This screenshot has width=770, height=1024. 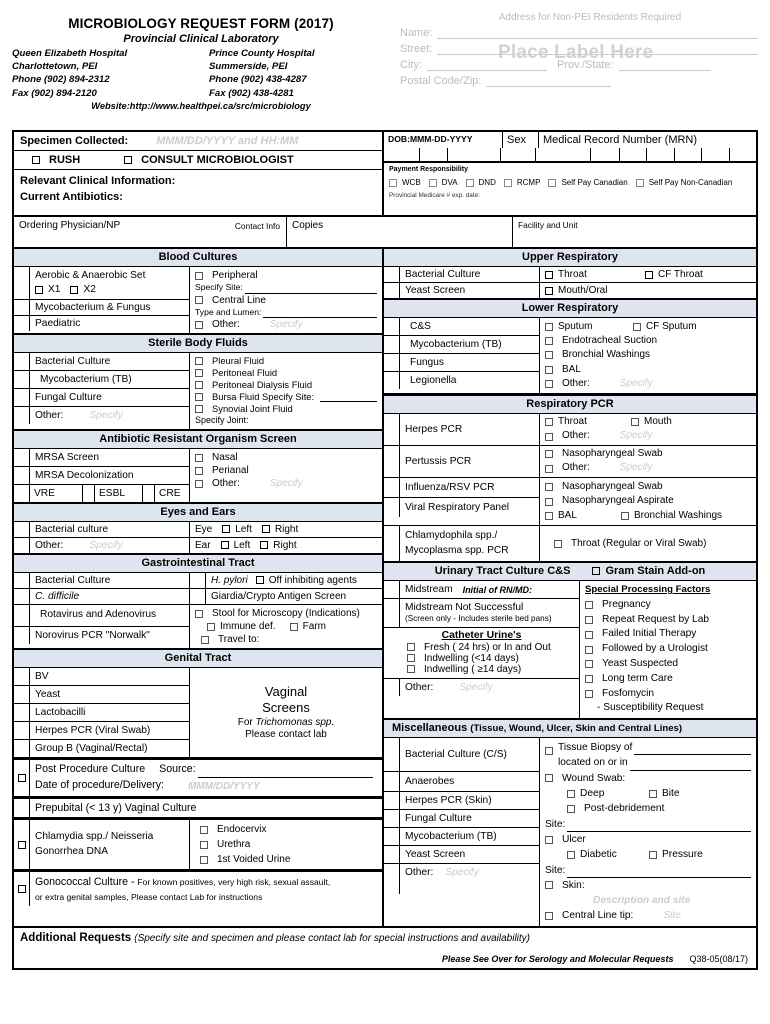 What do you see at coordinates (664, 793) in the screenshot?
I see `option-bite: Bite` at bounding box center [664, 793].